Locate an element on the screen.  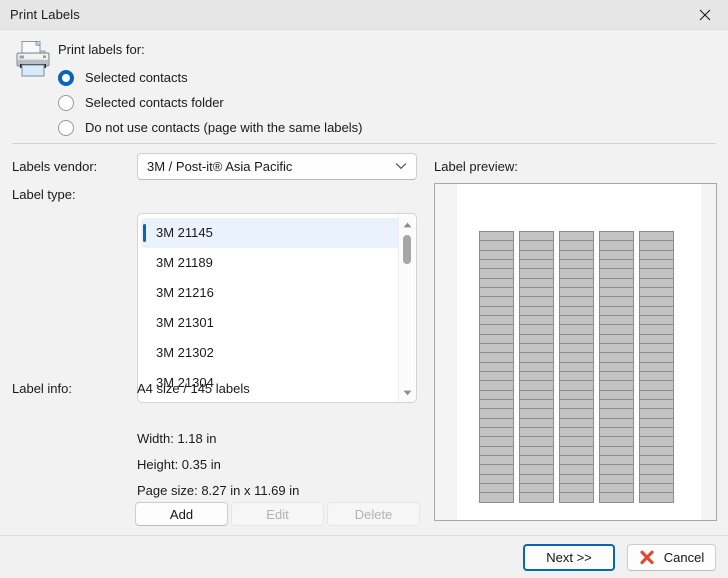
add-button: Add is located at coordinates (181, 514).